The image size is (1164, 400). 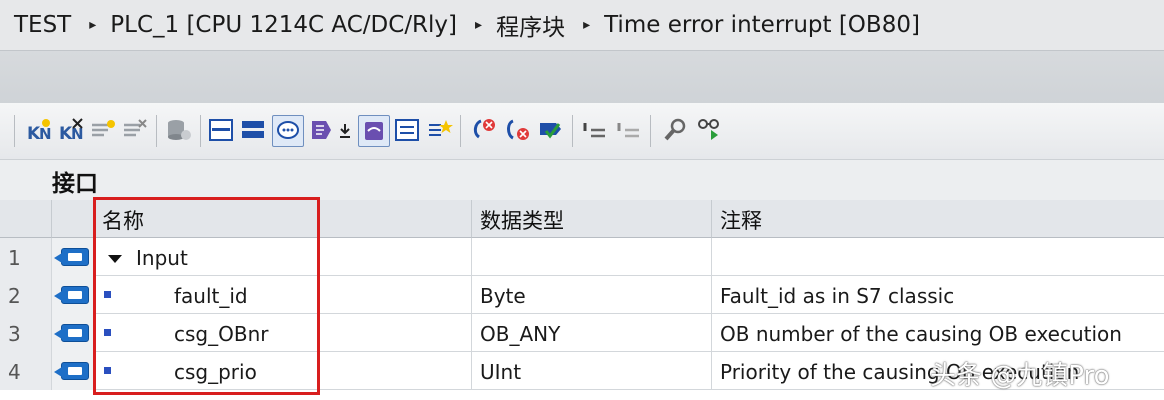 What do you see at coordinates (938, 333) in the screenshot?
I see `comment-cell: OB number of the causing OB execution` at bounding box center [938, 333].